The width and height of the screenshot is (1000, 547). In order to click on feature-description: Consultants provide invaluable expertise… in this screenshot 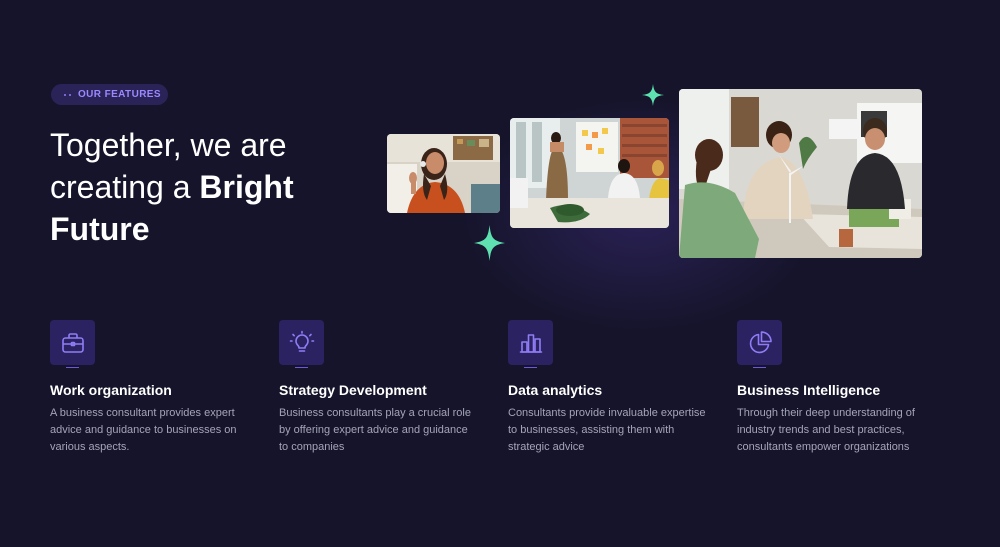, I will do `click(607, 430)`.